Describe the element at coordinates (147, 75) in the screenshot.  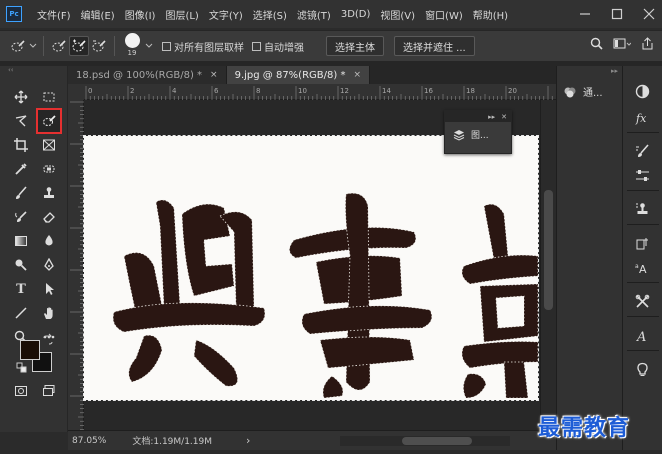
I see `tab-18-psd: 18.psd @ 100%(RGB/8) * ×` at that location.